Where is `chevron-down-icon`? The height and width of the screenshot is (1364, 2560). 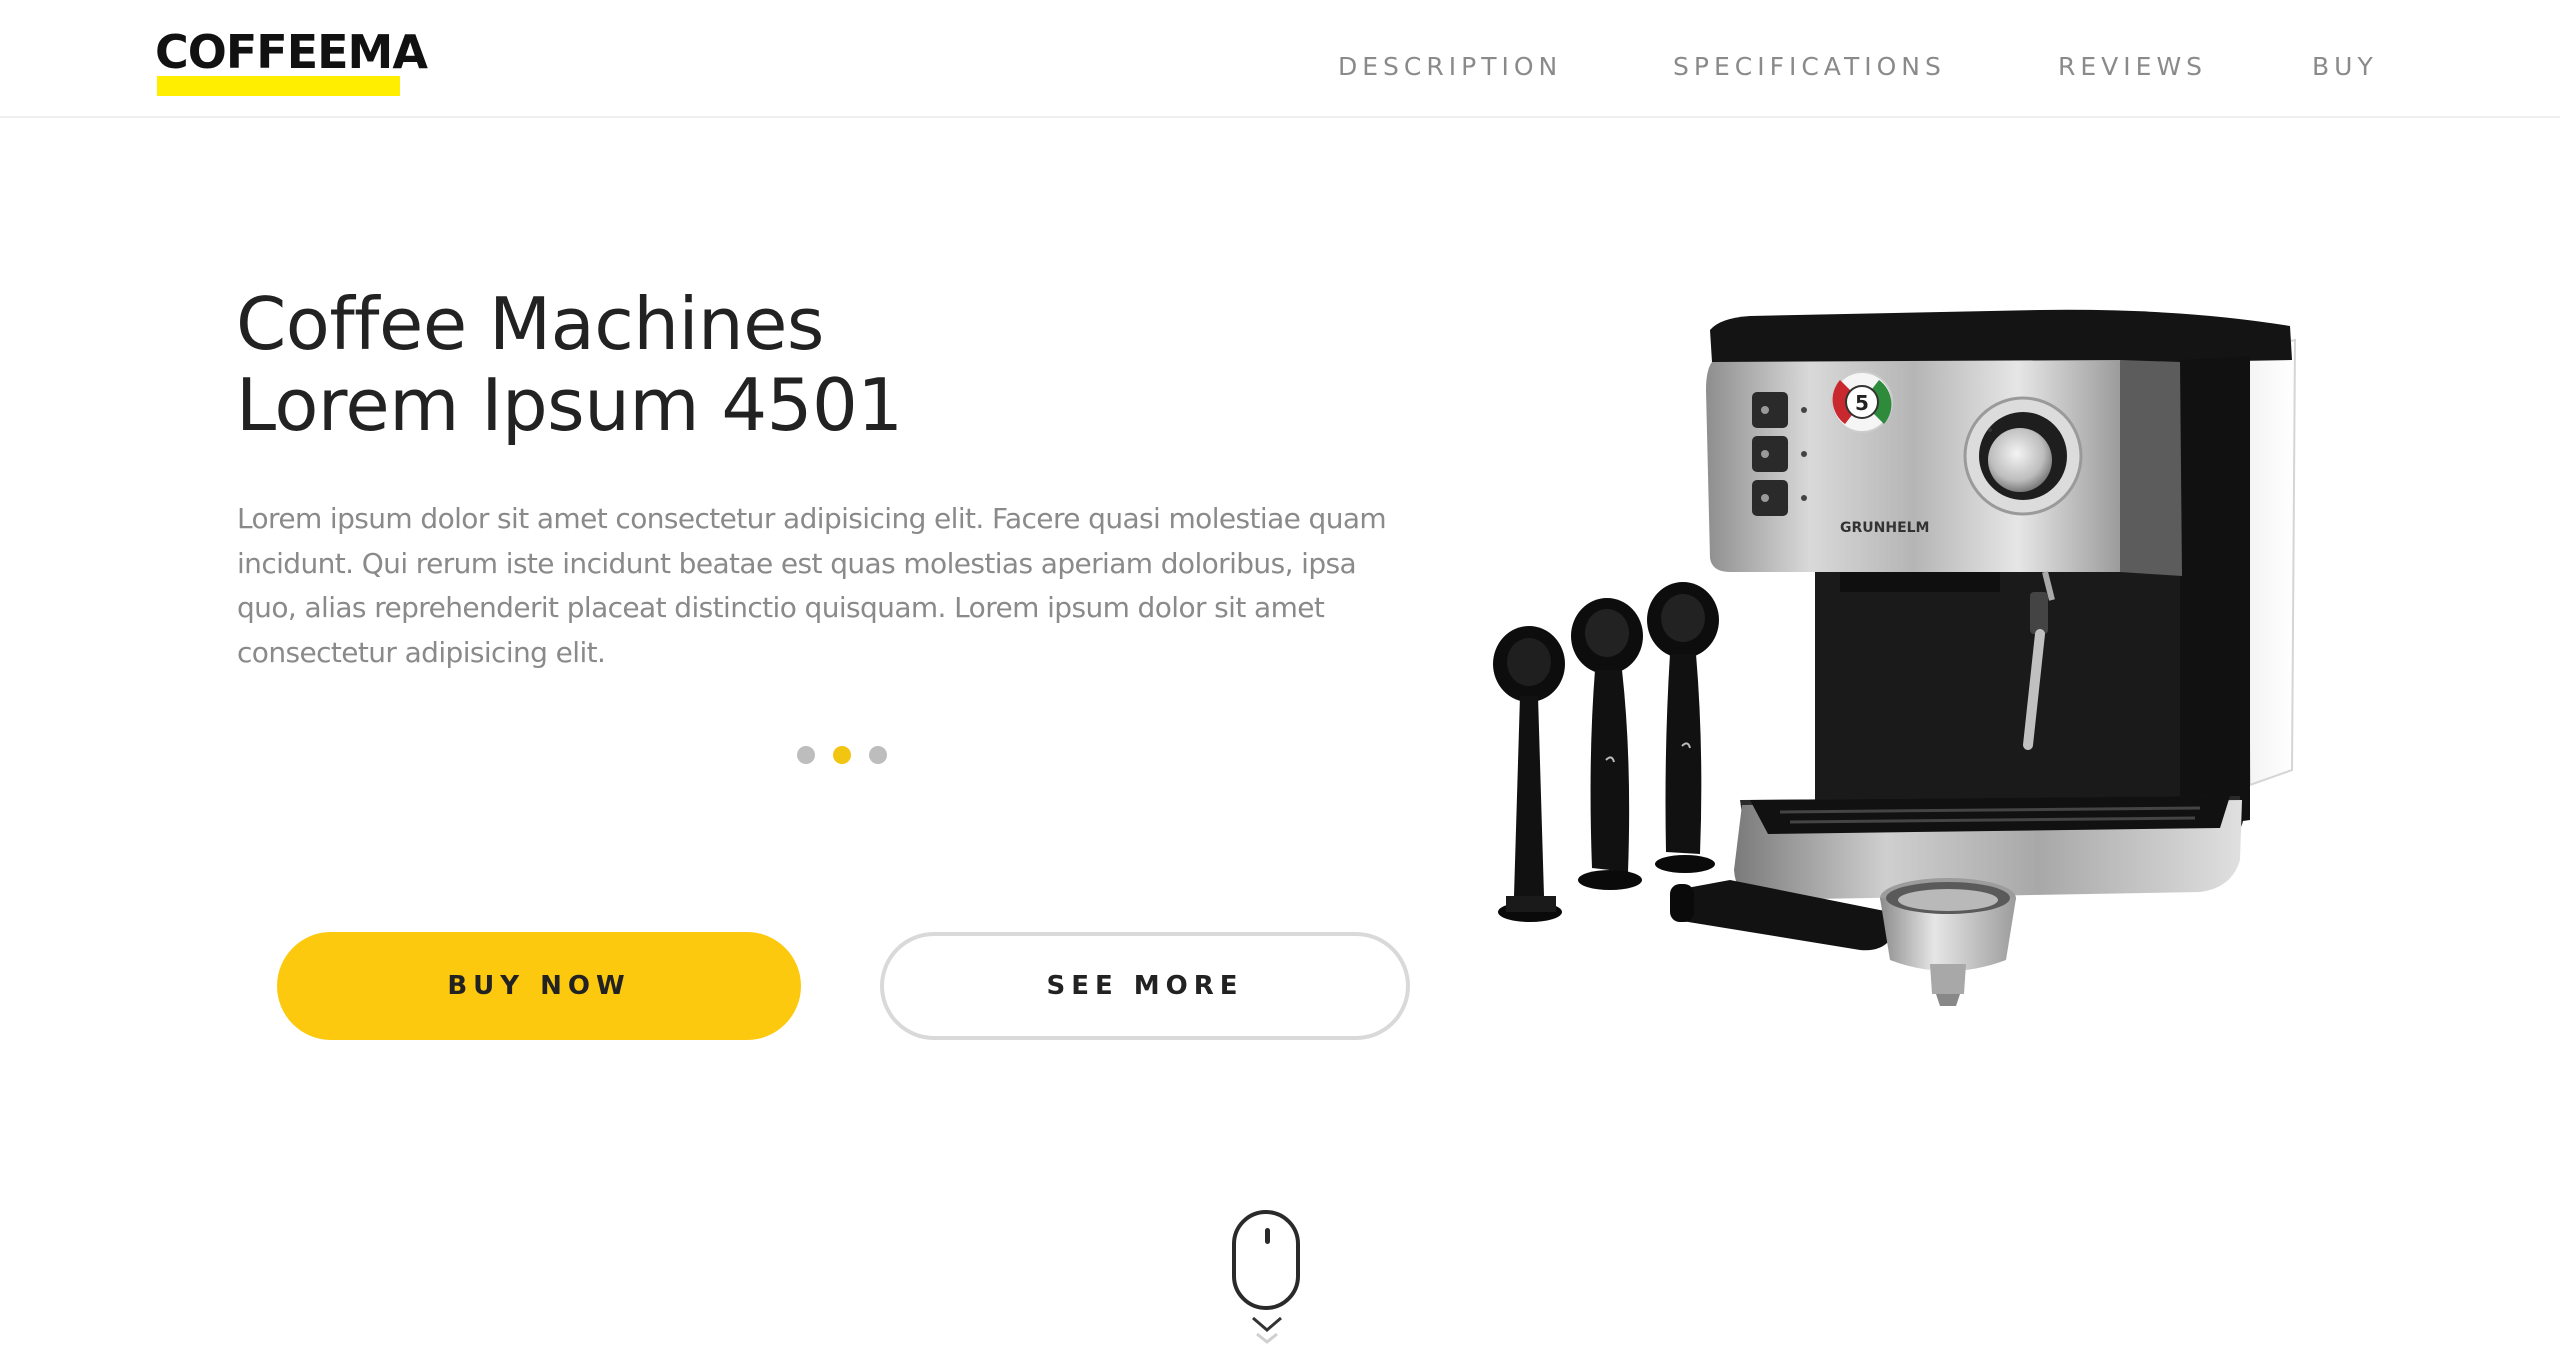 chevron-down-icon is located at coordinates (1267, 1330).